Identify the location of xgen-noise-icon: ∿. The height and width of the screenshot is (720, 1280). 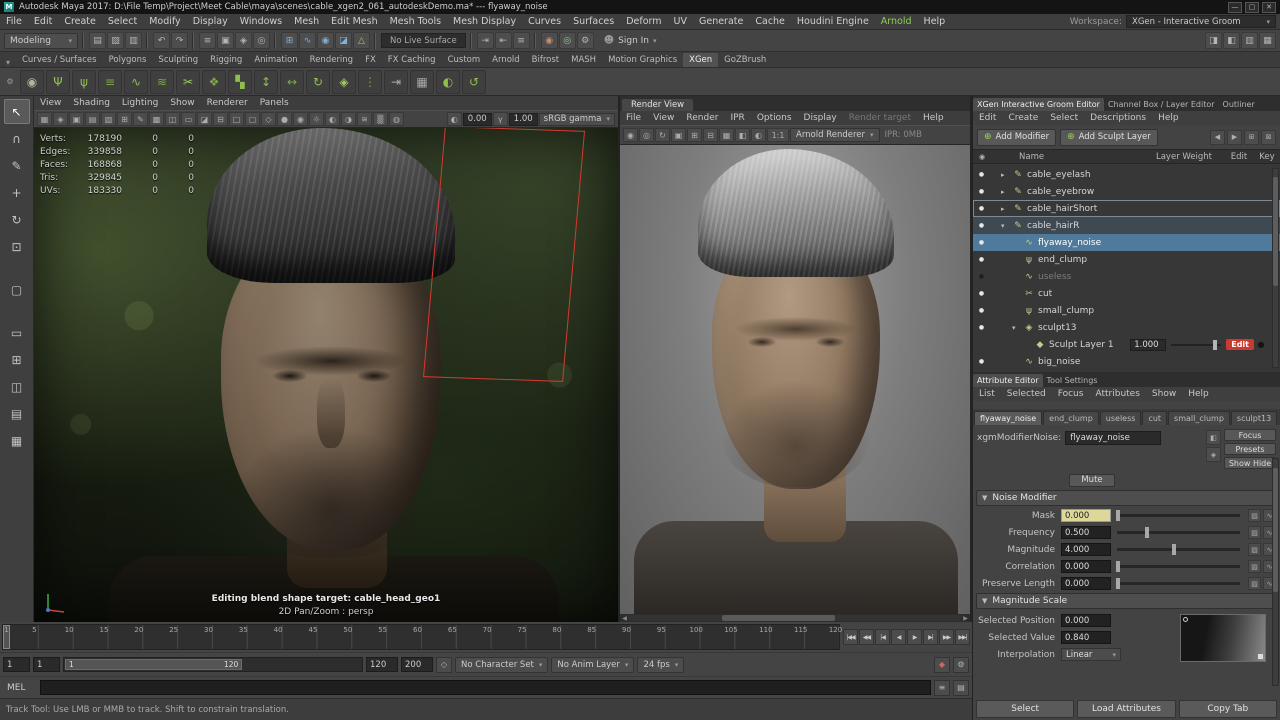
(136, 81).